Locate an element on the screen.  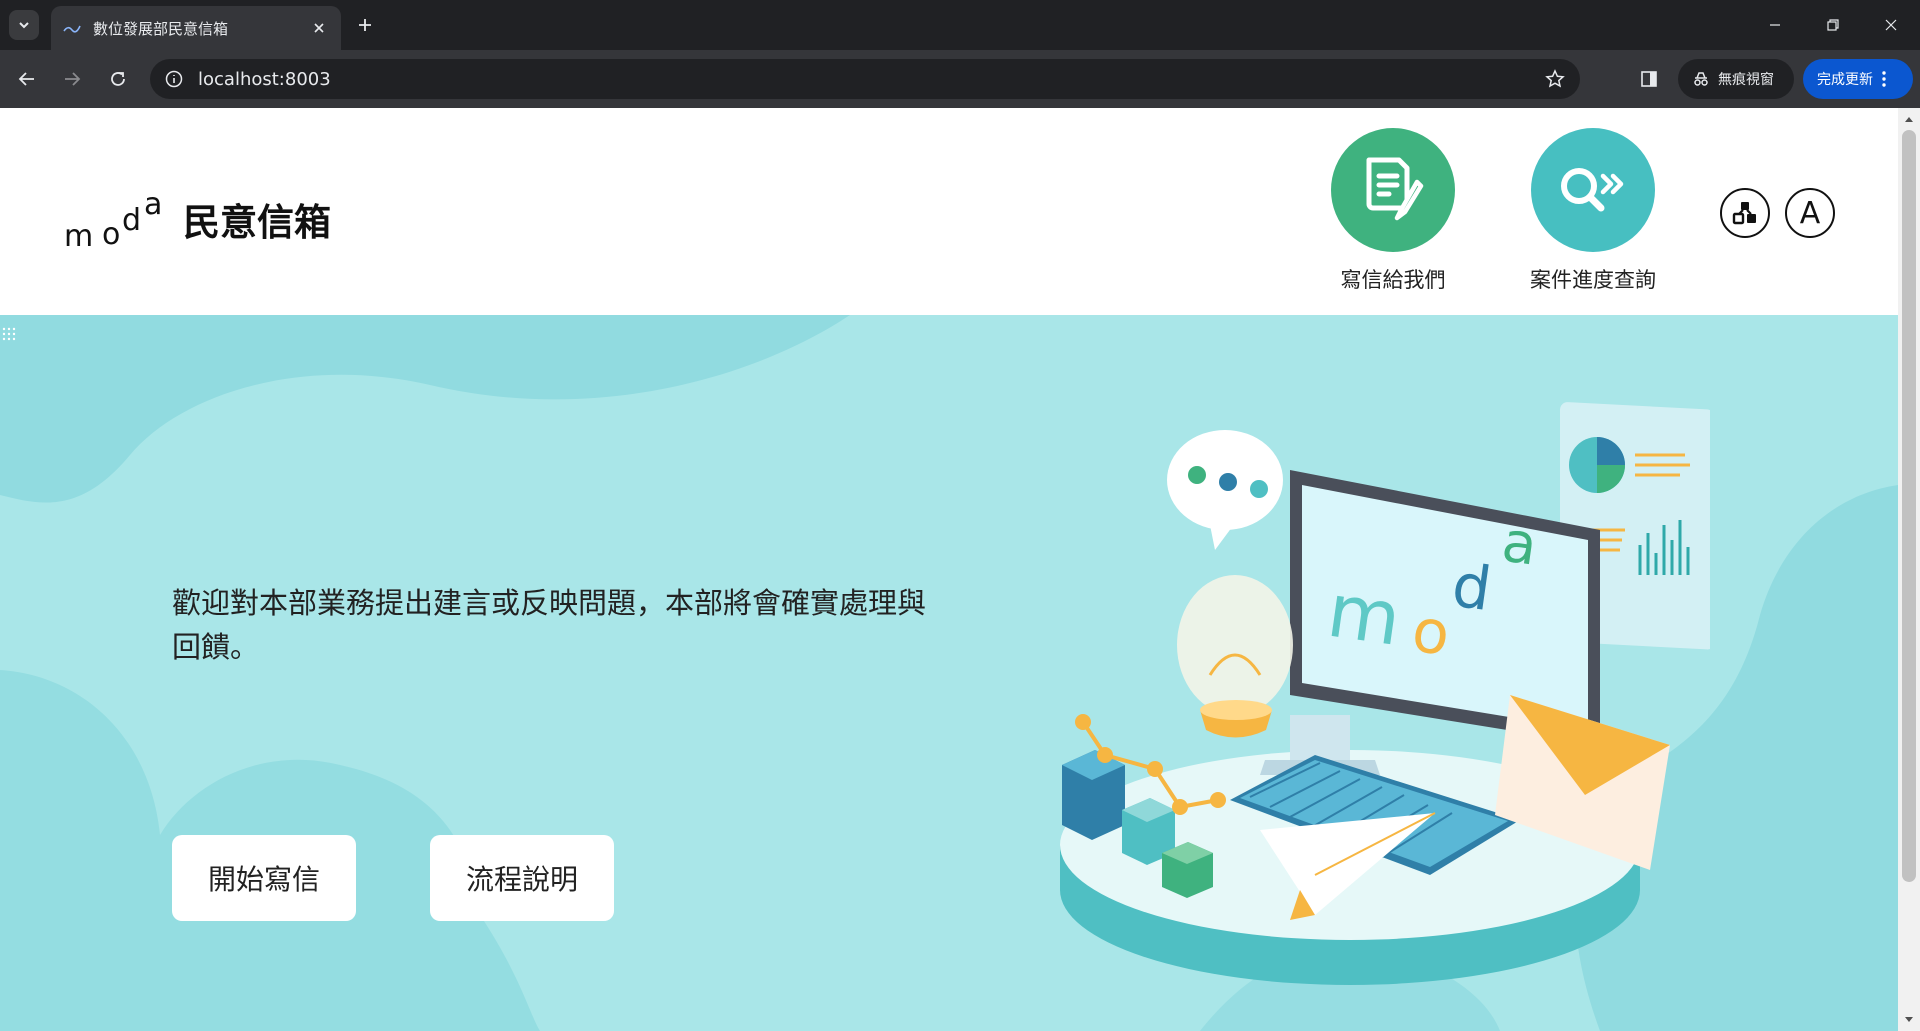
site-info-icon is located at coordinates (174, 79).